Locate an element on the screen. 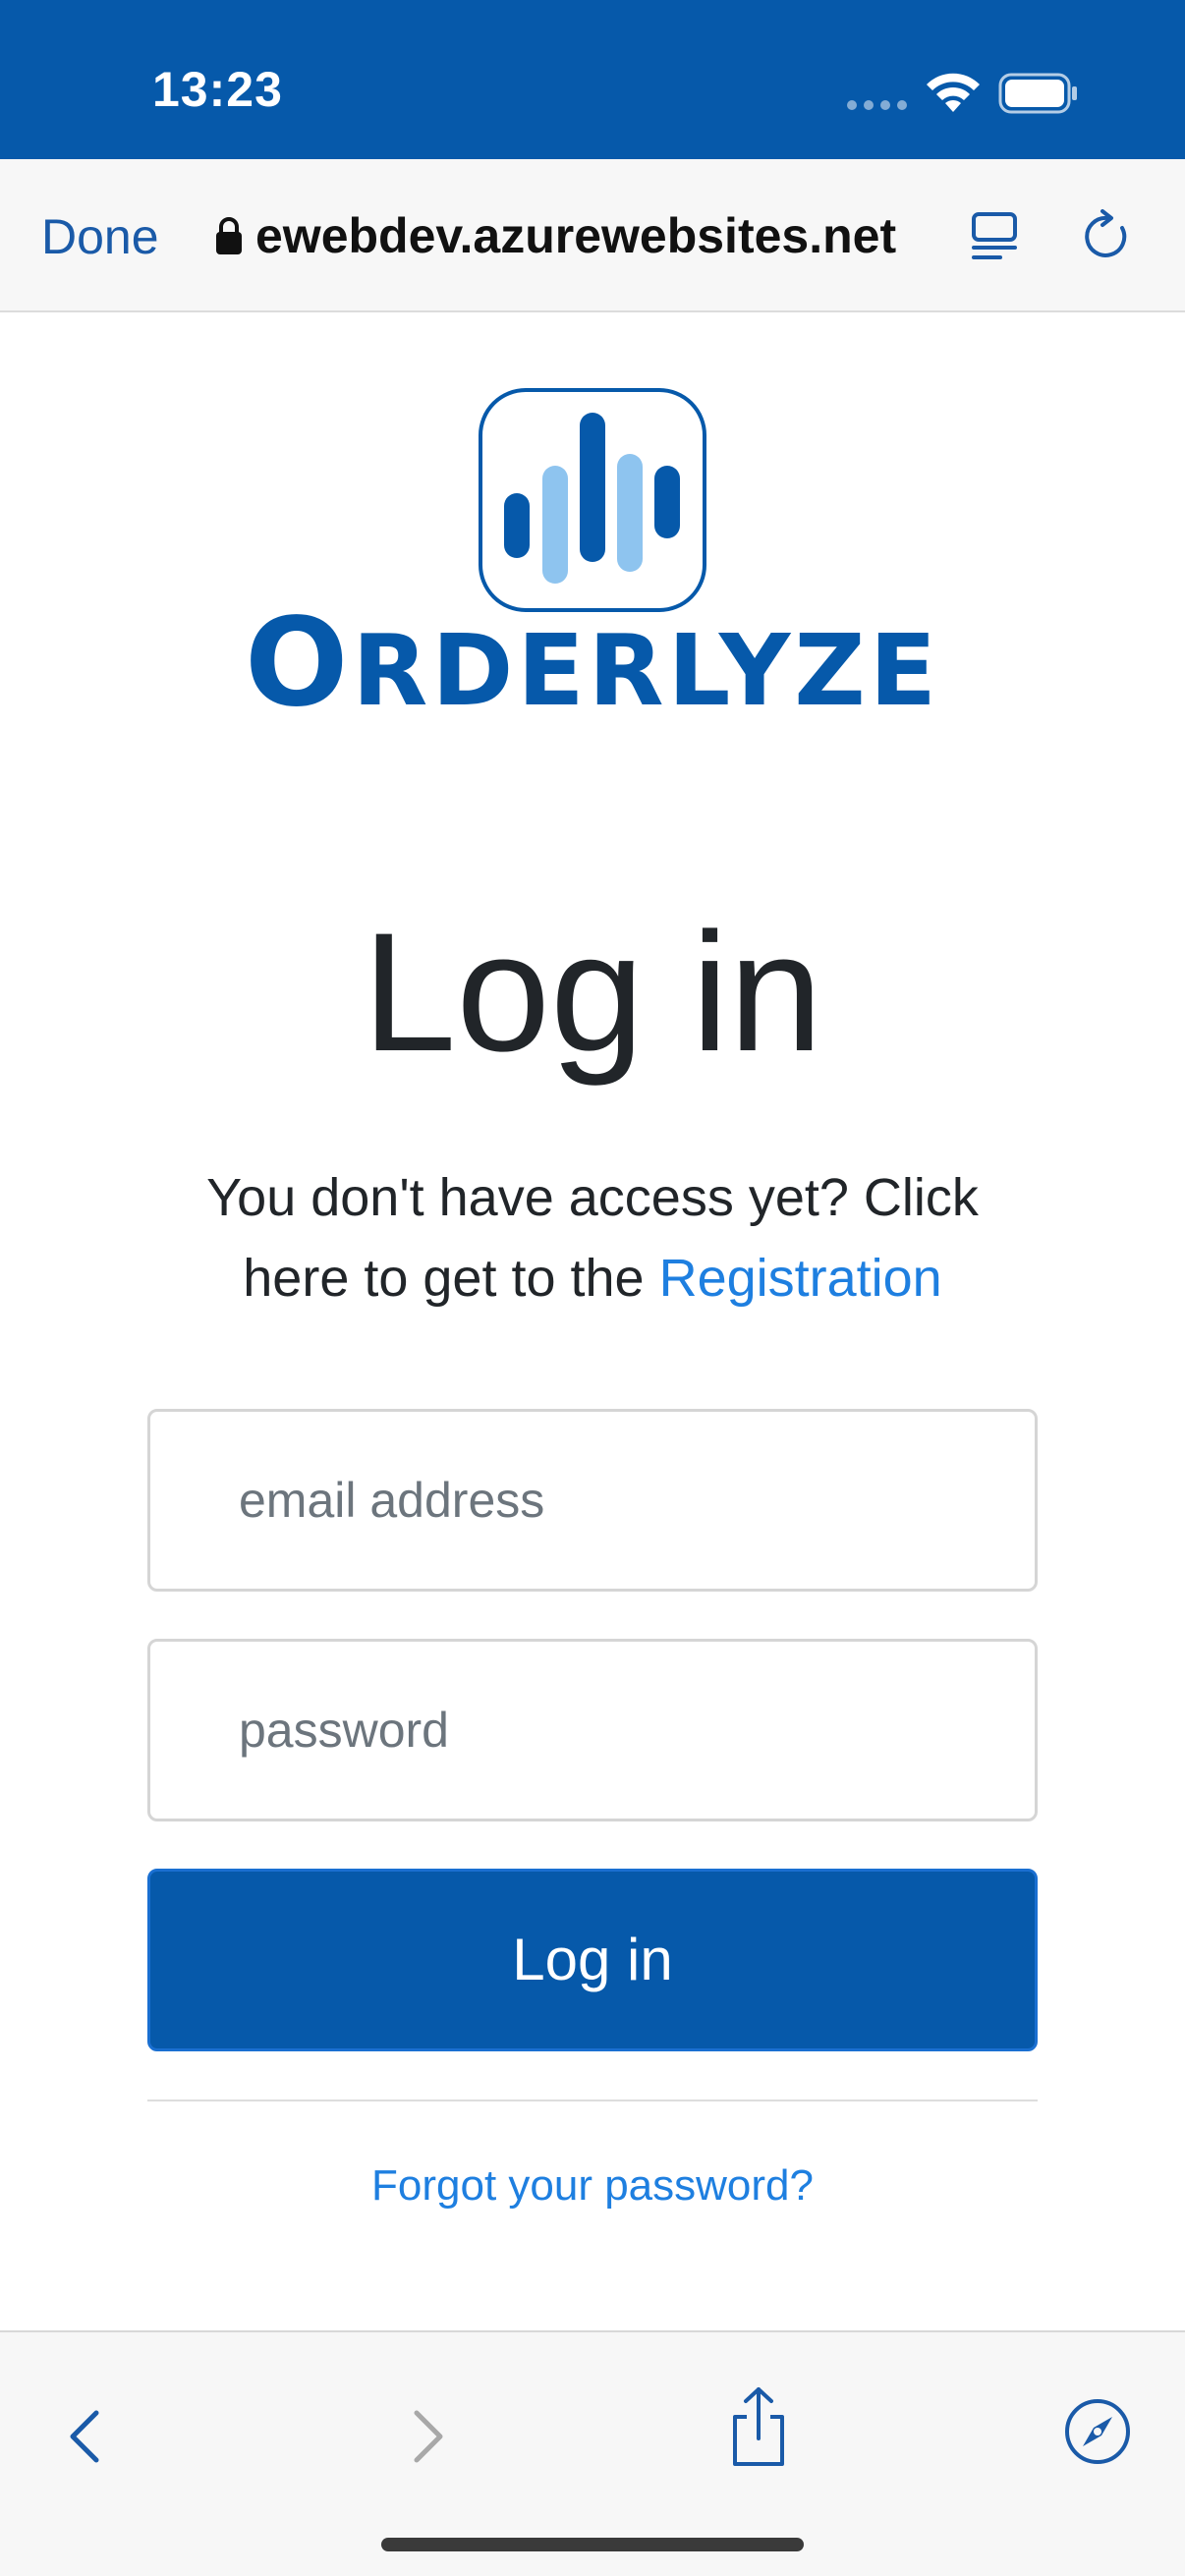 The image size is (1185, 2576). battery-icon is located at coordinates (1038, 93).